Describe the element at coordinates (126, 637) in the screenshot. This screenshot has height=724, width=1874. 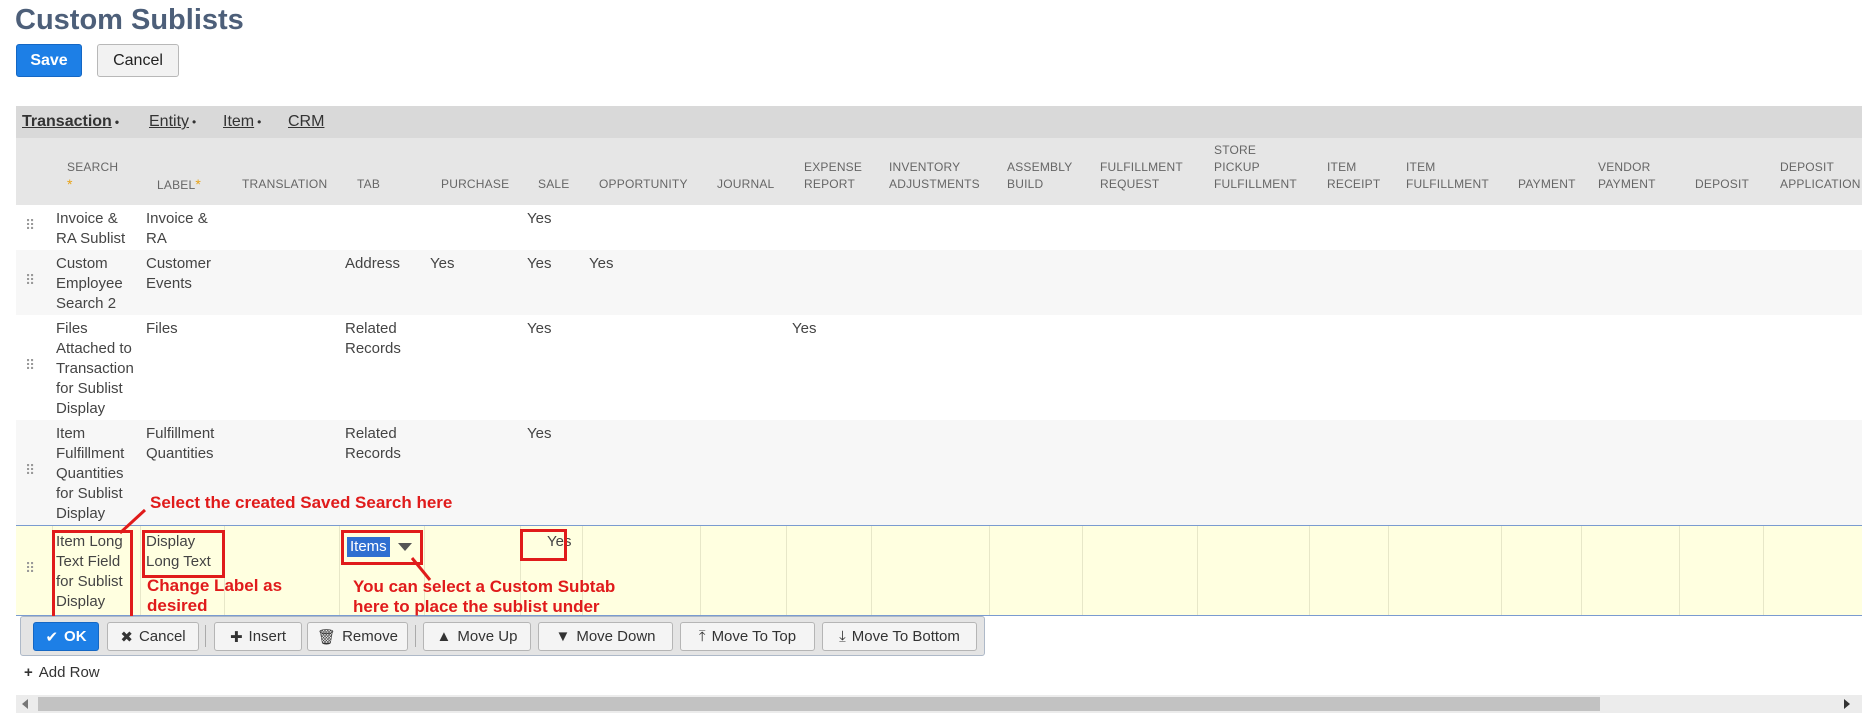
I see `x-icon: ✖` at that location.